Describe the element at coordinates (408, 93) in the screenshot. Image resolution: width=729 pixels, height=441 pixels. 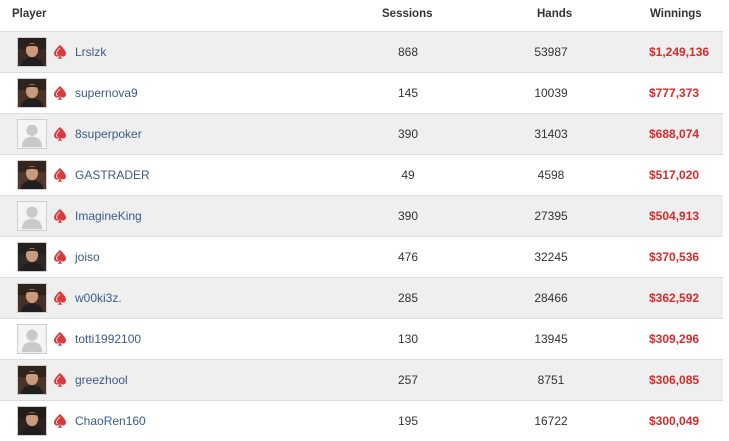
I see `sessions-cell: 145` at that location.